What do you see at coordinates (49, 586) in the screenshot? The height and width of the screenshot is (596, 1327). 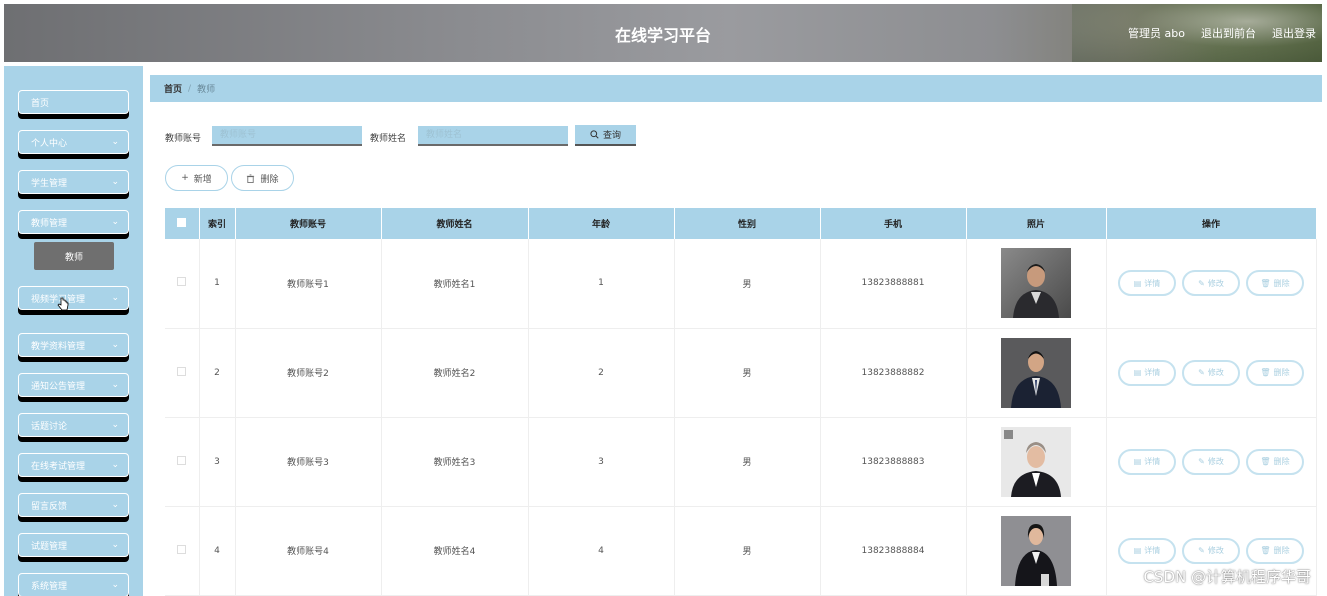 I see `sidebar-item-label: 系统管理` at bounding box center [49, 586].